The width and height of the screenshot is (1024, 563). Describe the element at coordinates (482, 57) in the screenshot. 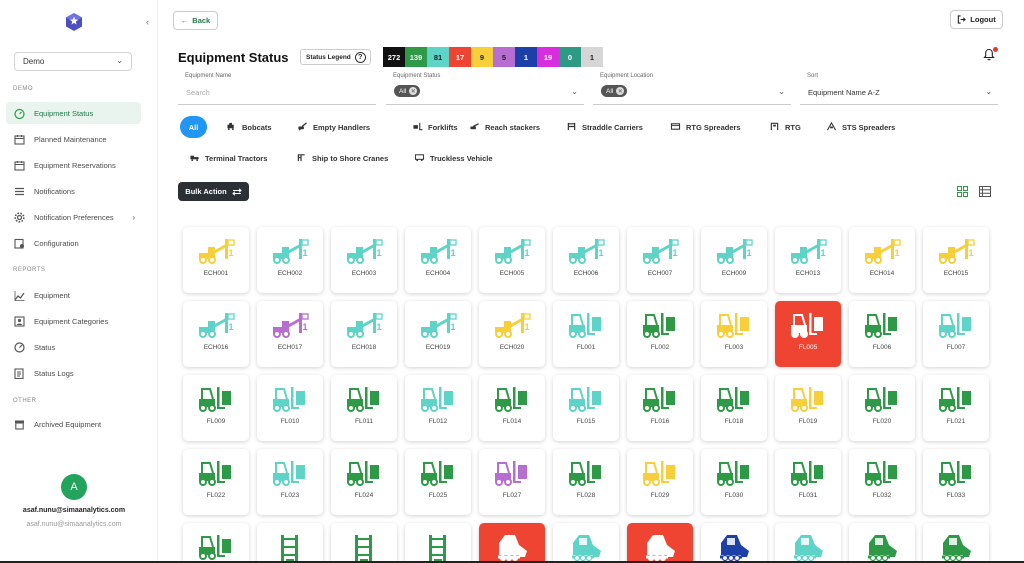

I see `status-count-cell: 9` at that location.